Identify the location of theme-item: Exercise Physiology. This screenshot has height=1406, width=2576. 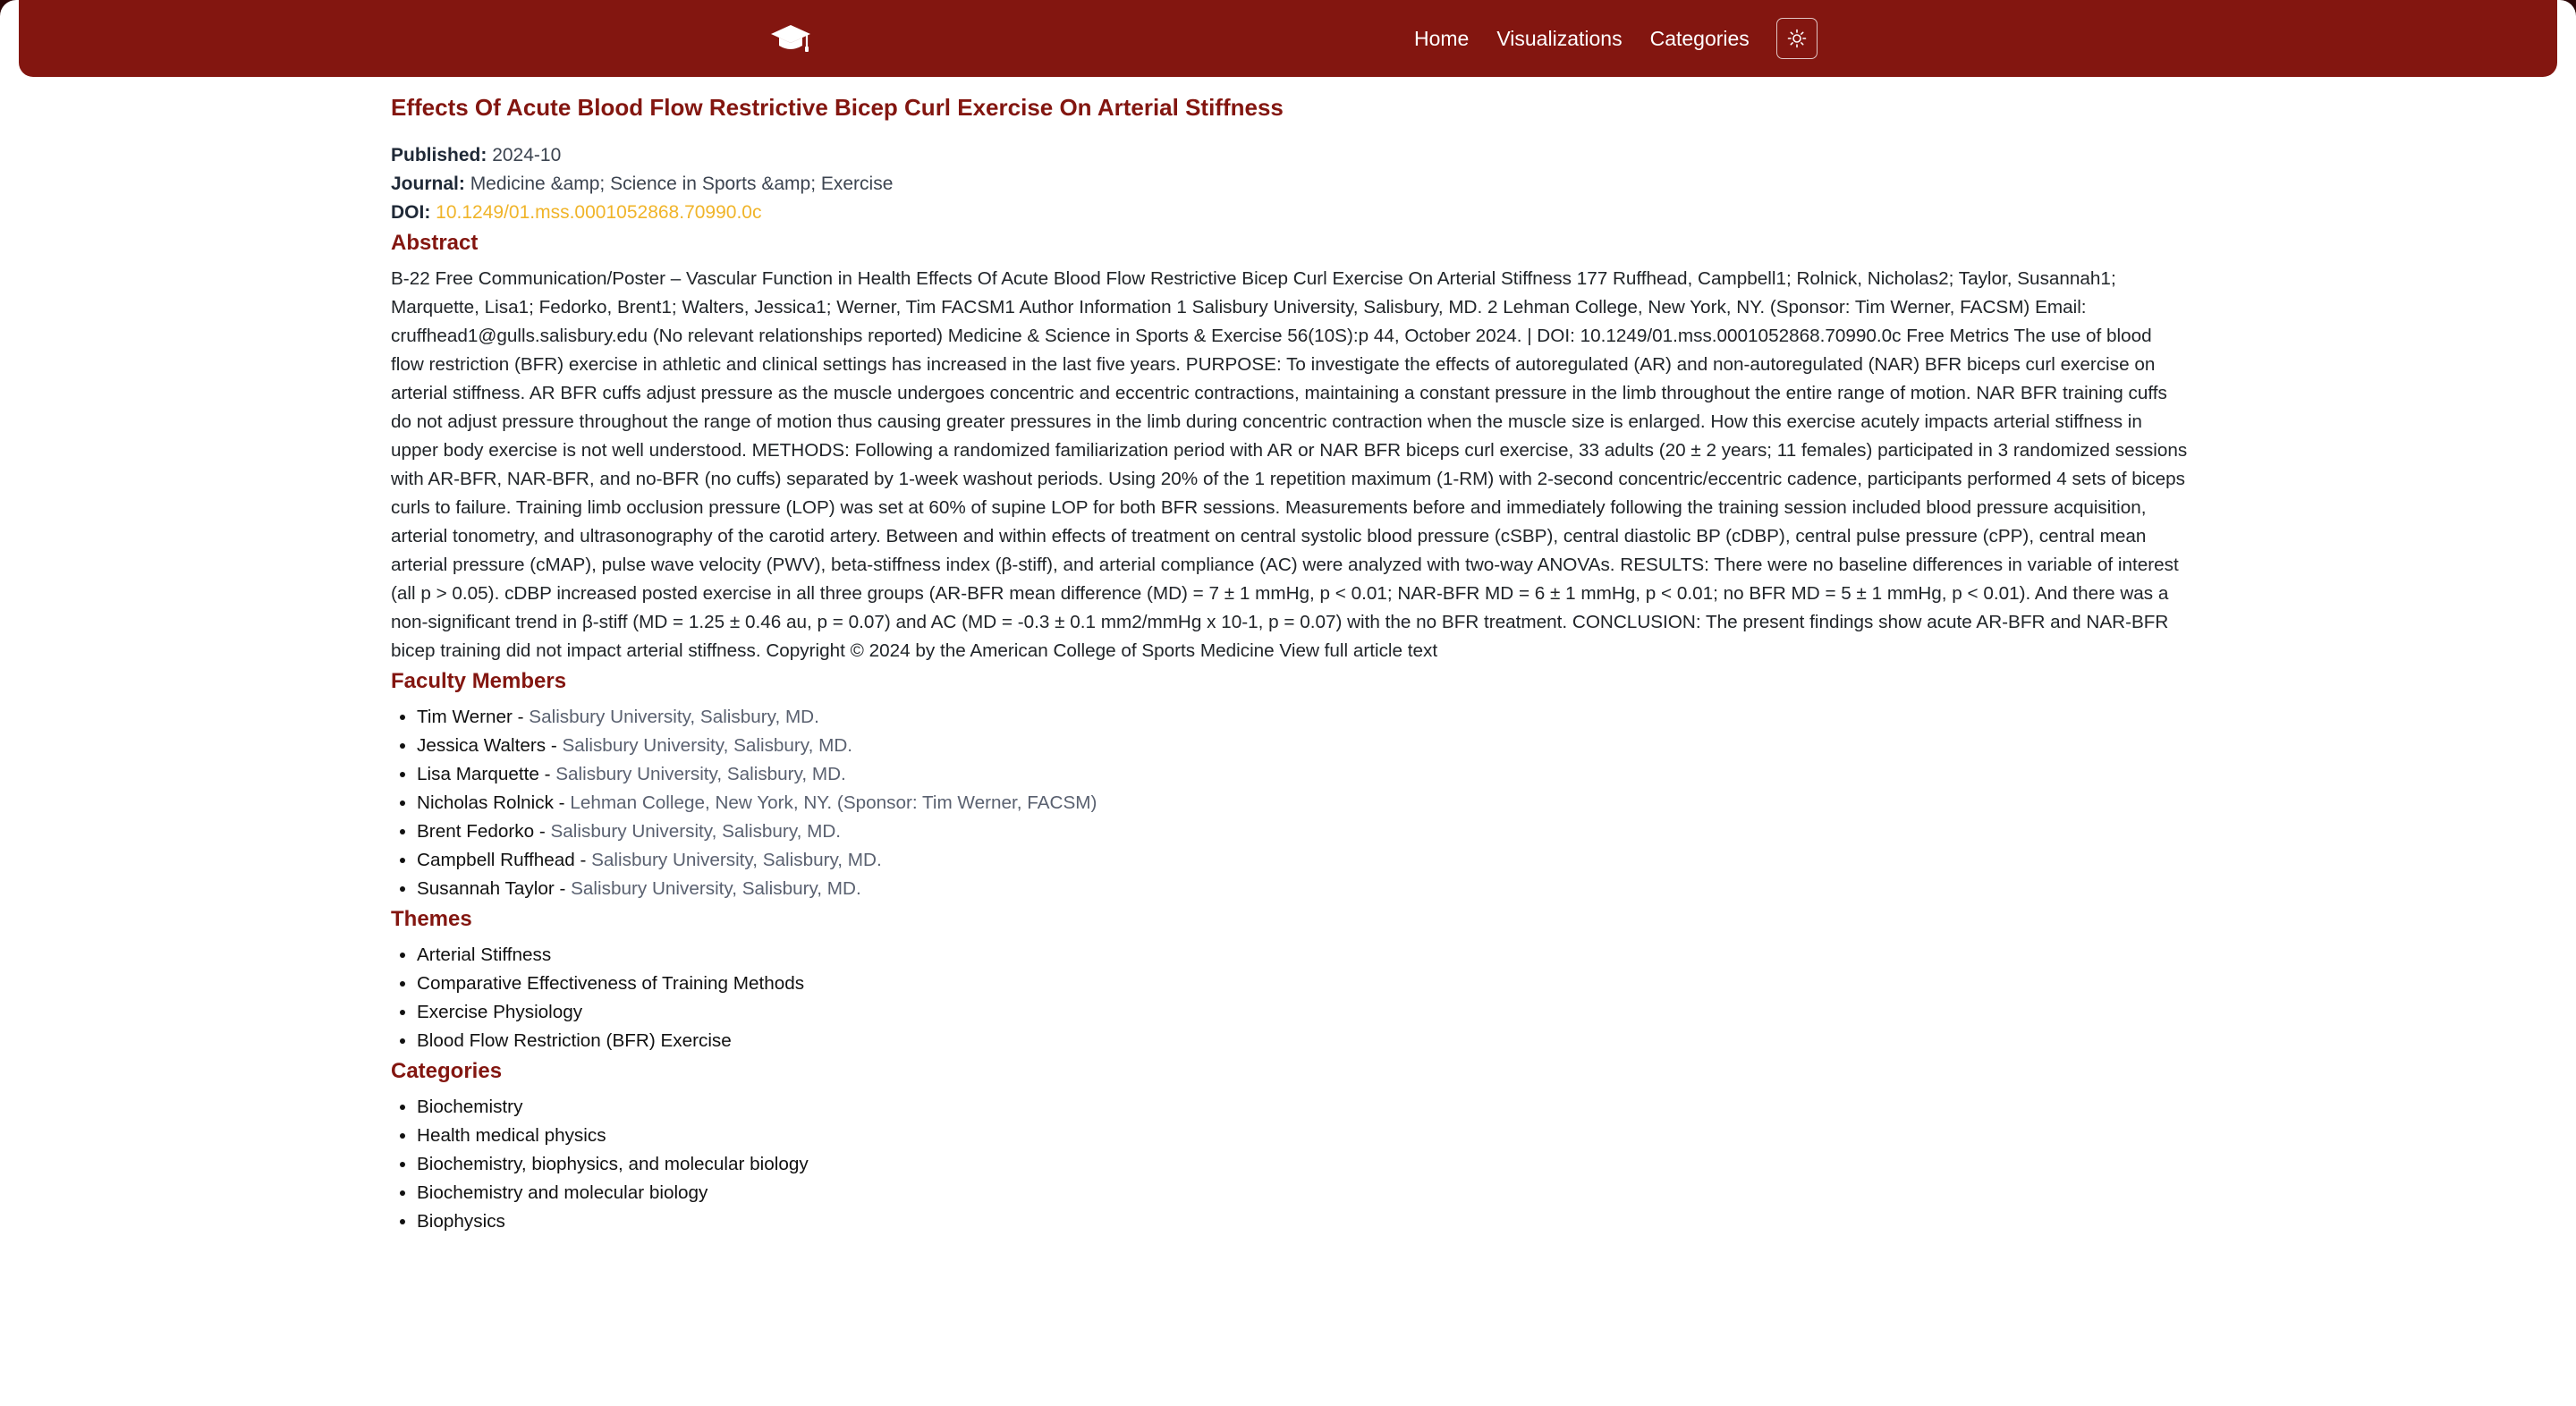
(1303, 1013).